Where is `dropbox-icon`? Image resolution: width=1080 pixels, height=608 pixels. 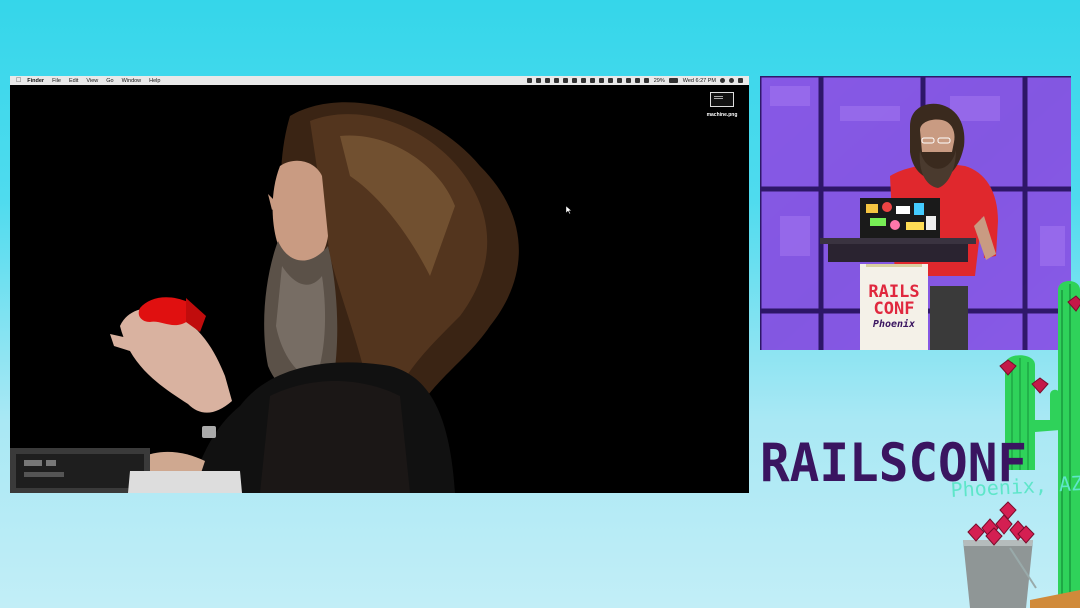
dropbox-icon is located at coordinates (538, 80).